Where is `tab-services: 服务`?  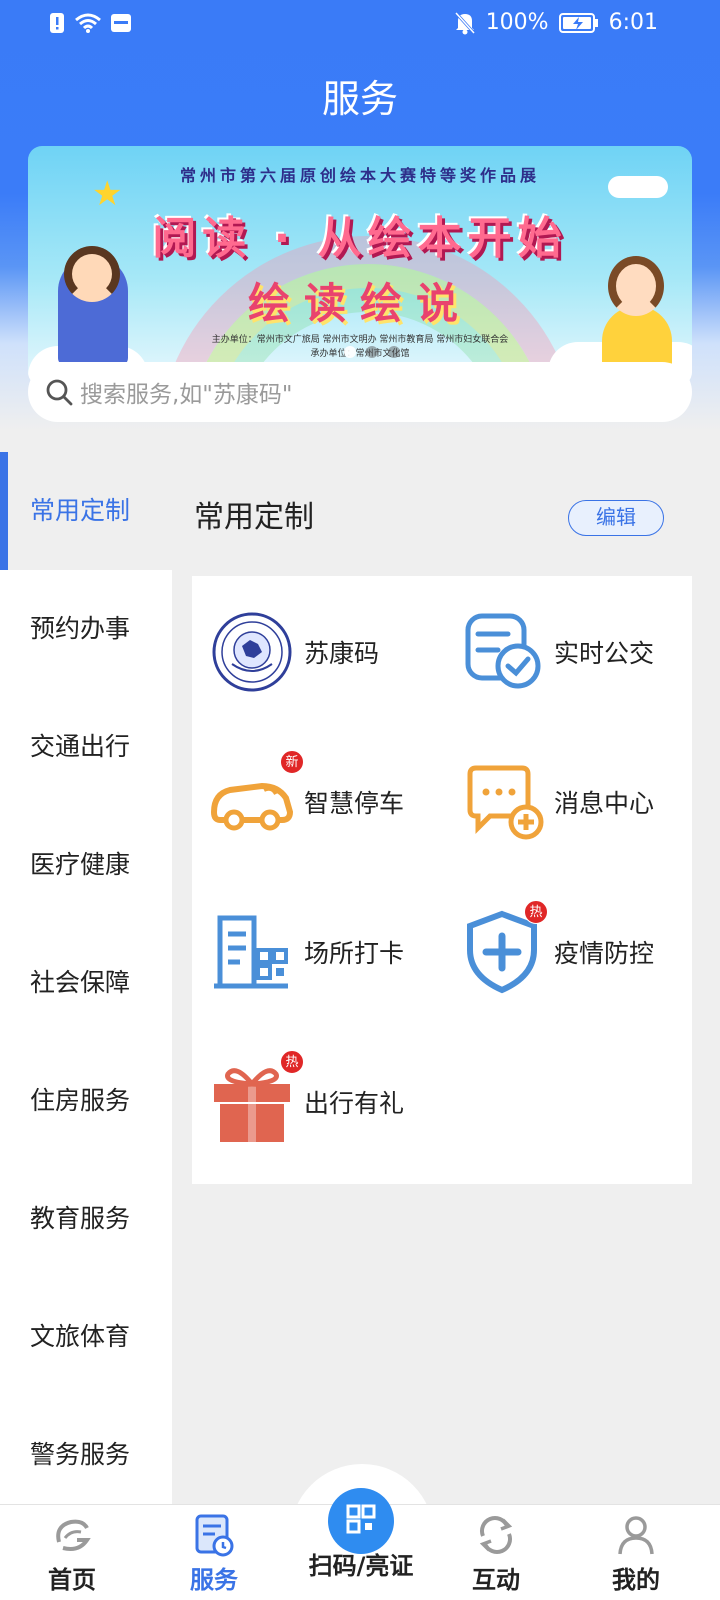
tab-services: 服务 is located at coordinates (214, 1554).